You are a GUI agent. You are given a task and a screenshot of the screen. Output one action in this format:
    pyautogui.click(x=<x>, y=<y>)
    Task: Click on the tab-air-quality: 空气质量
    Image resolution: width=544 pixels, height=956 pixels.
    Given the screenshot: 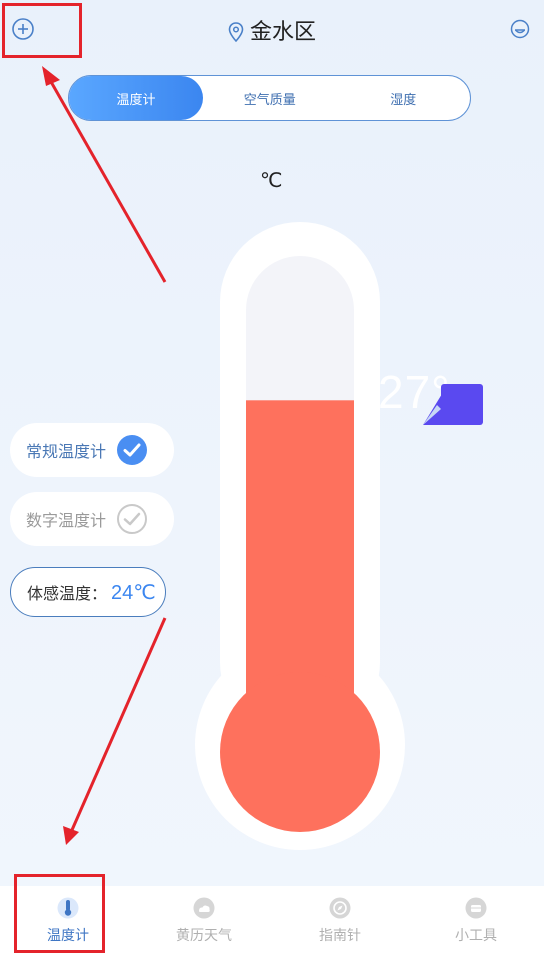 What is the action you would take?
    pyautogui.click(x=270, y=98)
    